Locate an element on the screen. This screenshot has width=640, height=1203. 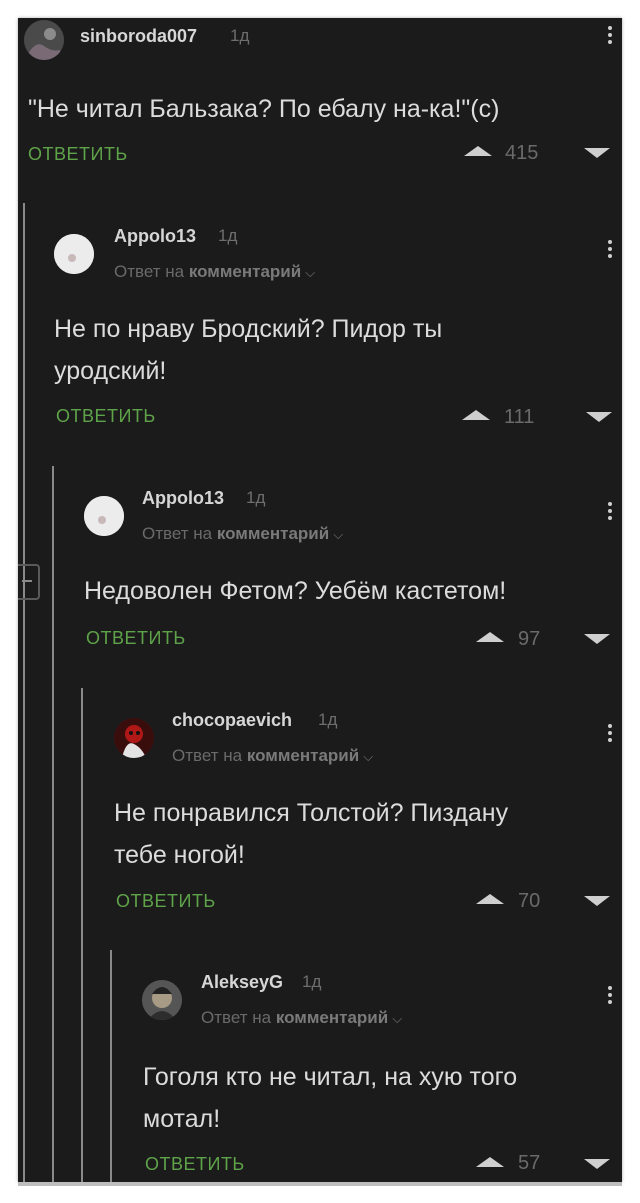
comment-text: Гоголя кто не читал, на хую того мотал! is located at coordinates (378, 1098).